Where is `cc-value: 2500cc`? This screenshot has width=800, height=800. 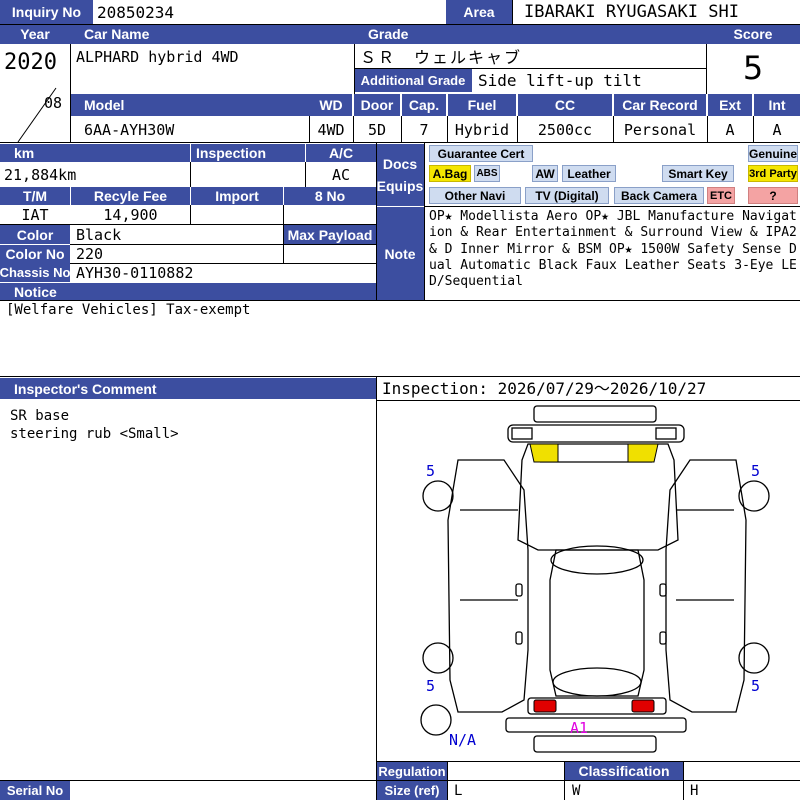 cc-value: 2500cc is located at coordinates (565, 130).